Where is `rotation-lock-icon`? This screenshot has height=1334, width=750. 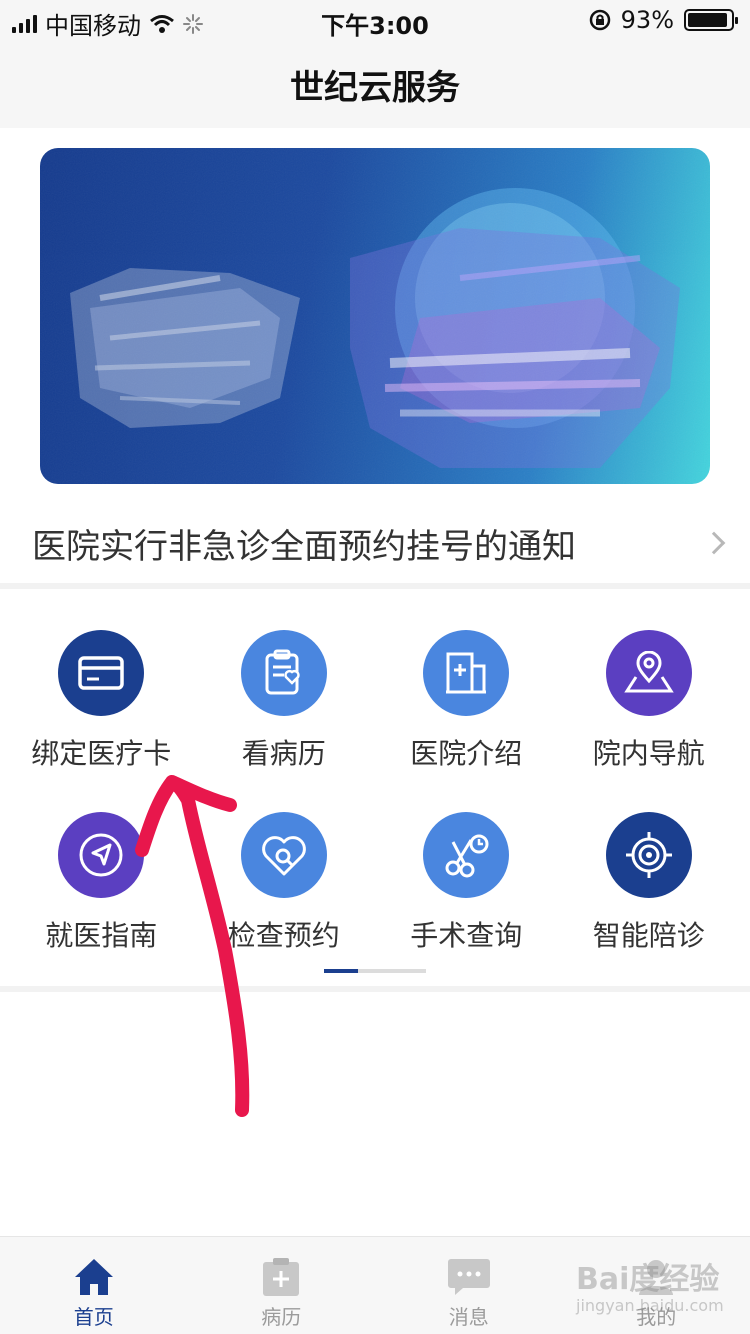 rotation-lock-icon is located at coordinates (599, 20).